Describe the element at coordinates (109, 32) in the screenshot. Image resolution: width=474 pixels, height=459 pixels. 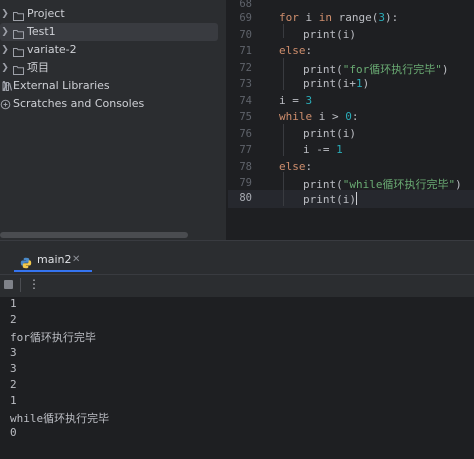
I see `tree-item-test1: ❯ Test1` at that location.